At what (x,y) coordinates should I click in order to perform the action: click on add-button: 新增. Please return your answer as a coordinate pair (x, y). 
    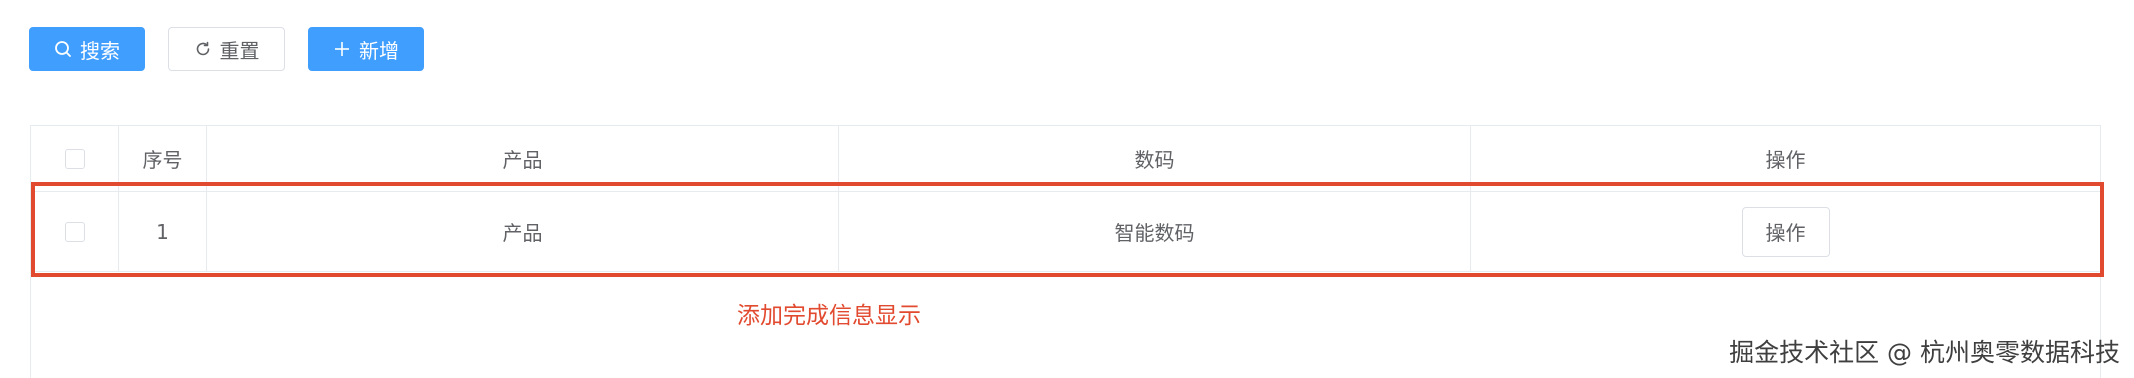
    Looking at the image, I should click on (366, 49).